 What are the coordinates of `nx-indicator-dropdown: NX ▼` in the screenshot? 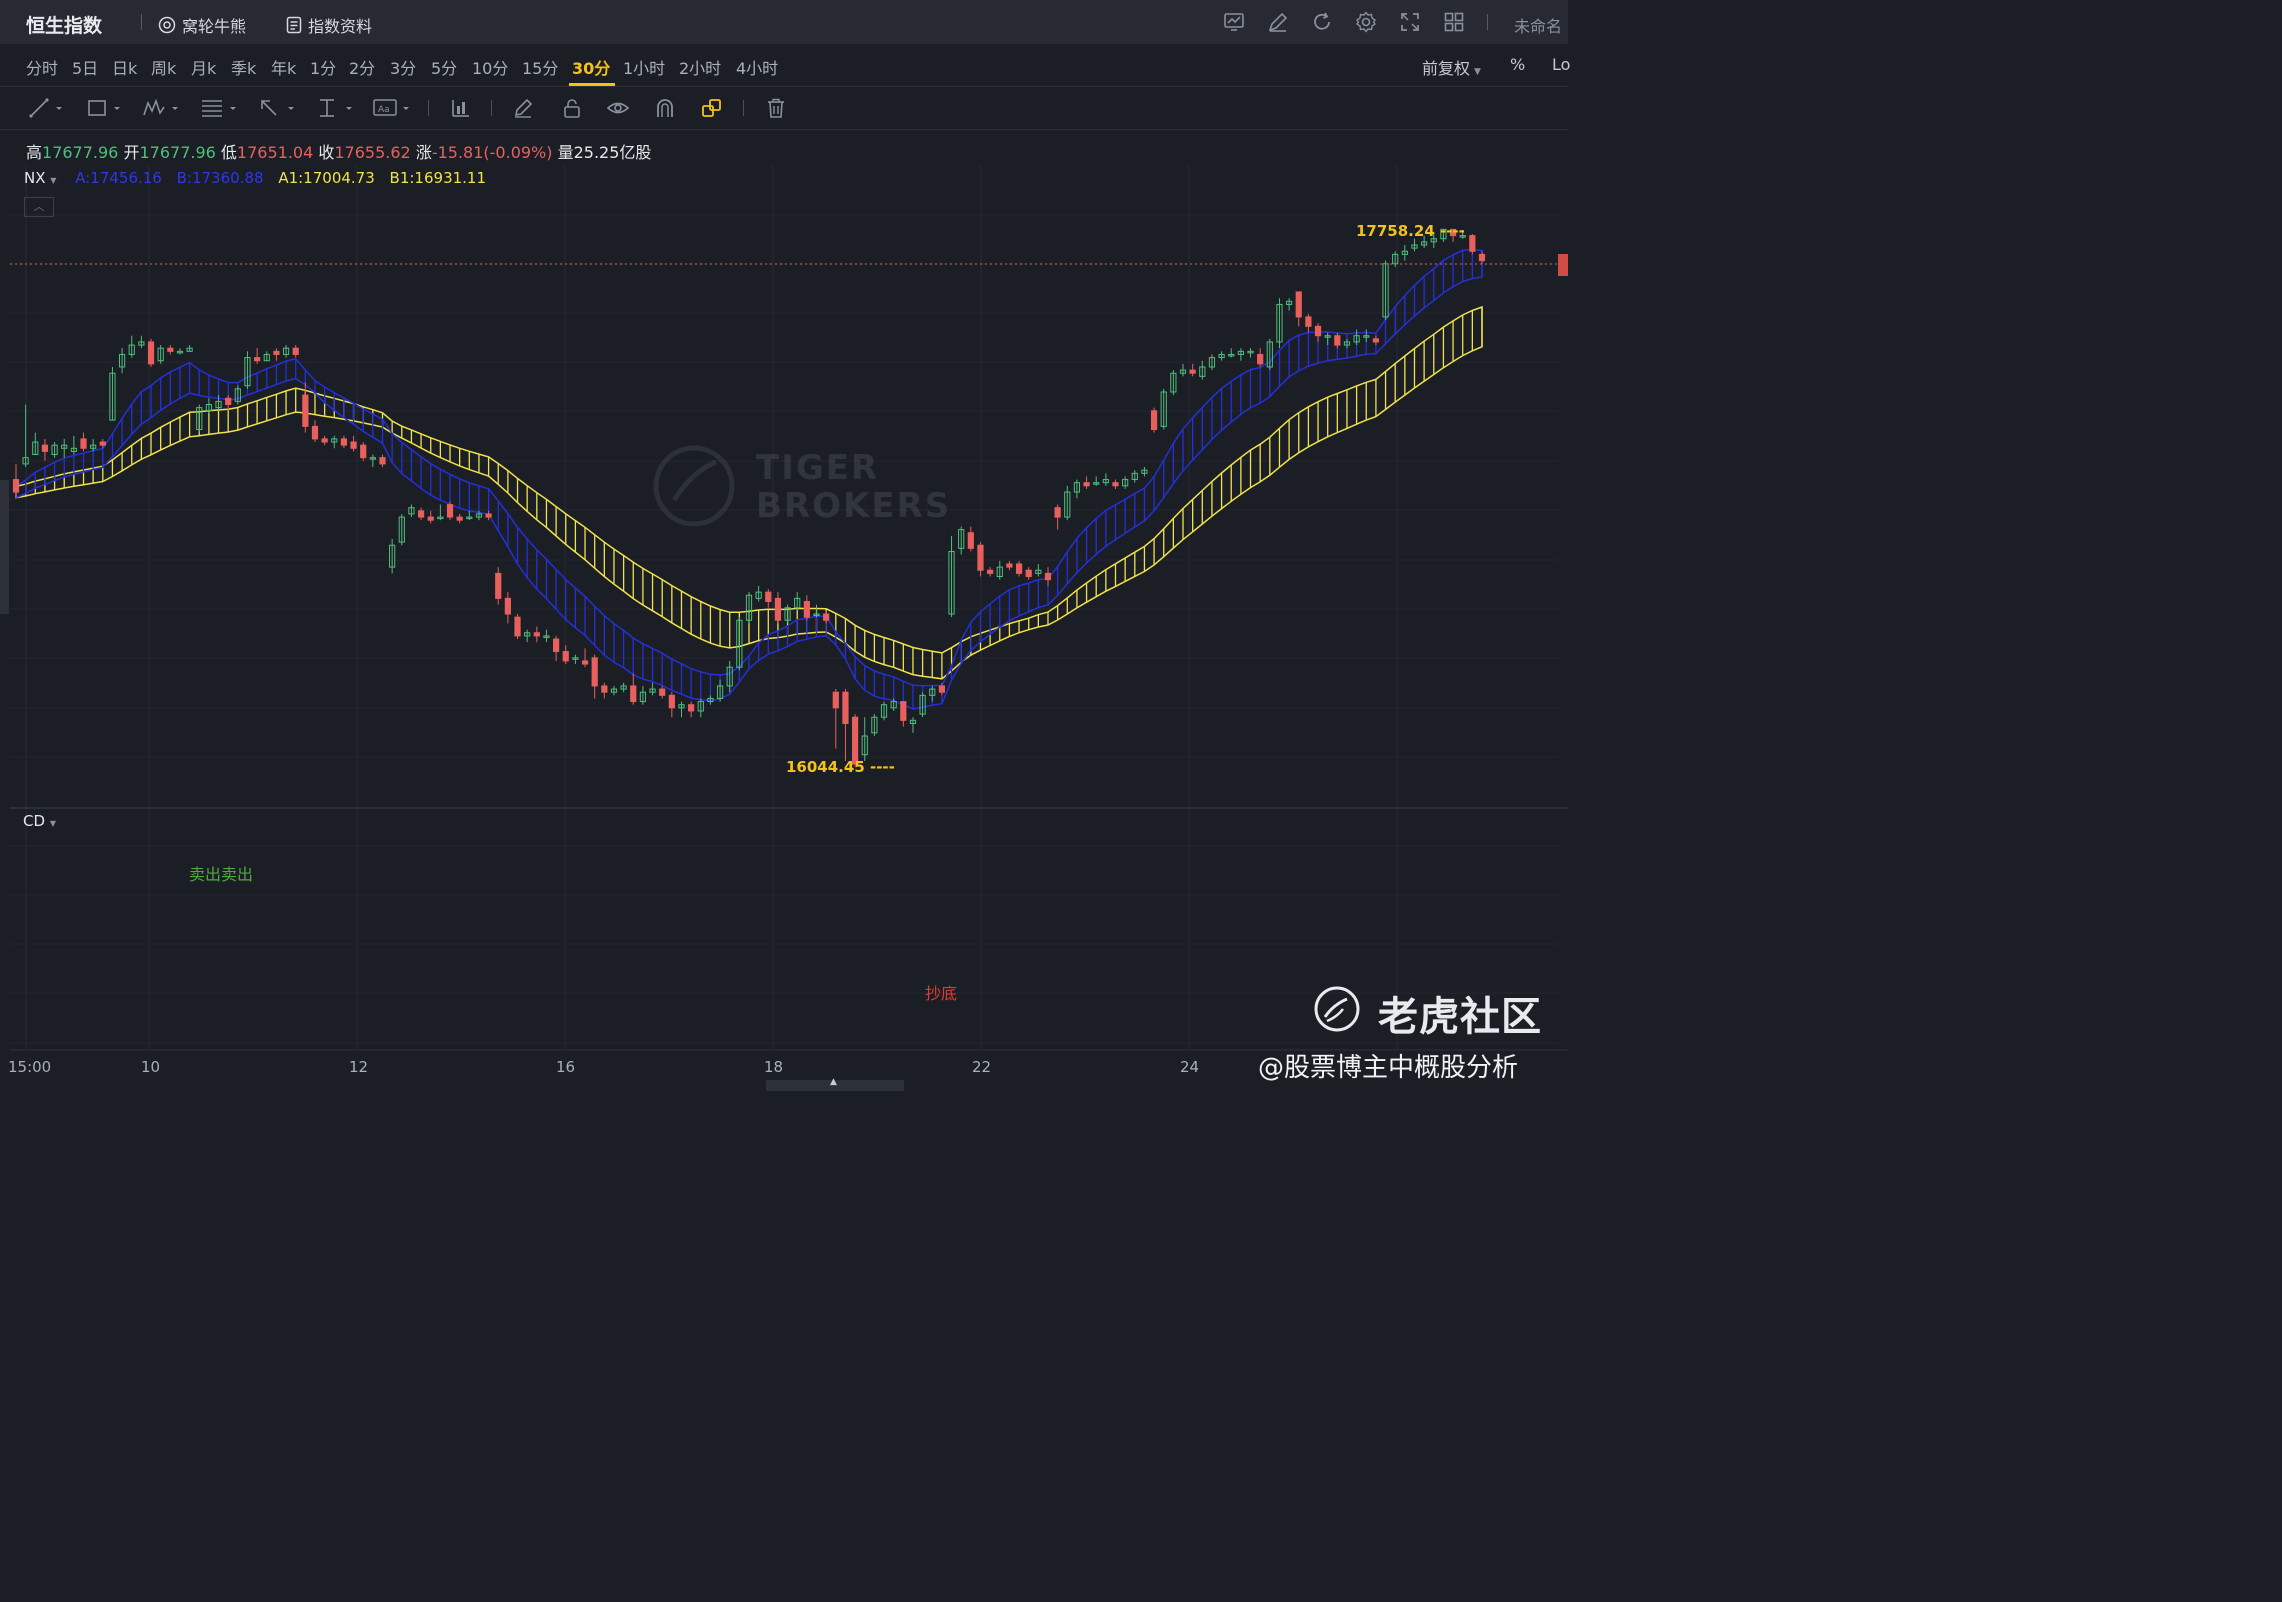 It's located at (40, 178).